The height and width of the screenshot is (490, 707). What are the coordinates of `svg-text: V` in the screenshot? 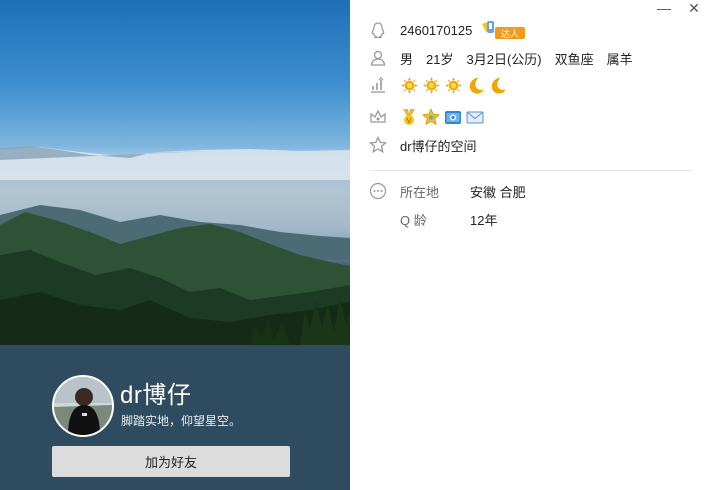 It's located at (409, 121).